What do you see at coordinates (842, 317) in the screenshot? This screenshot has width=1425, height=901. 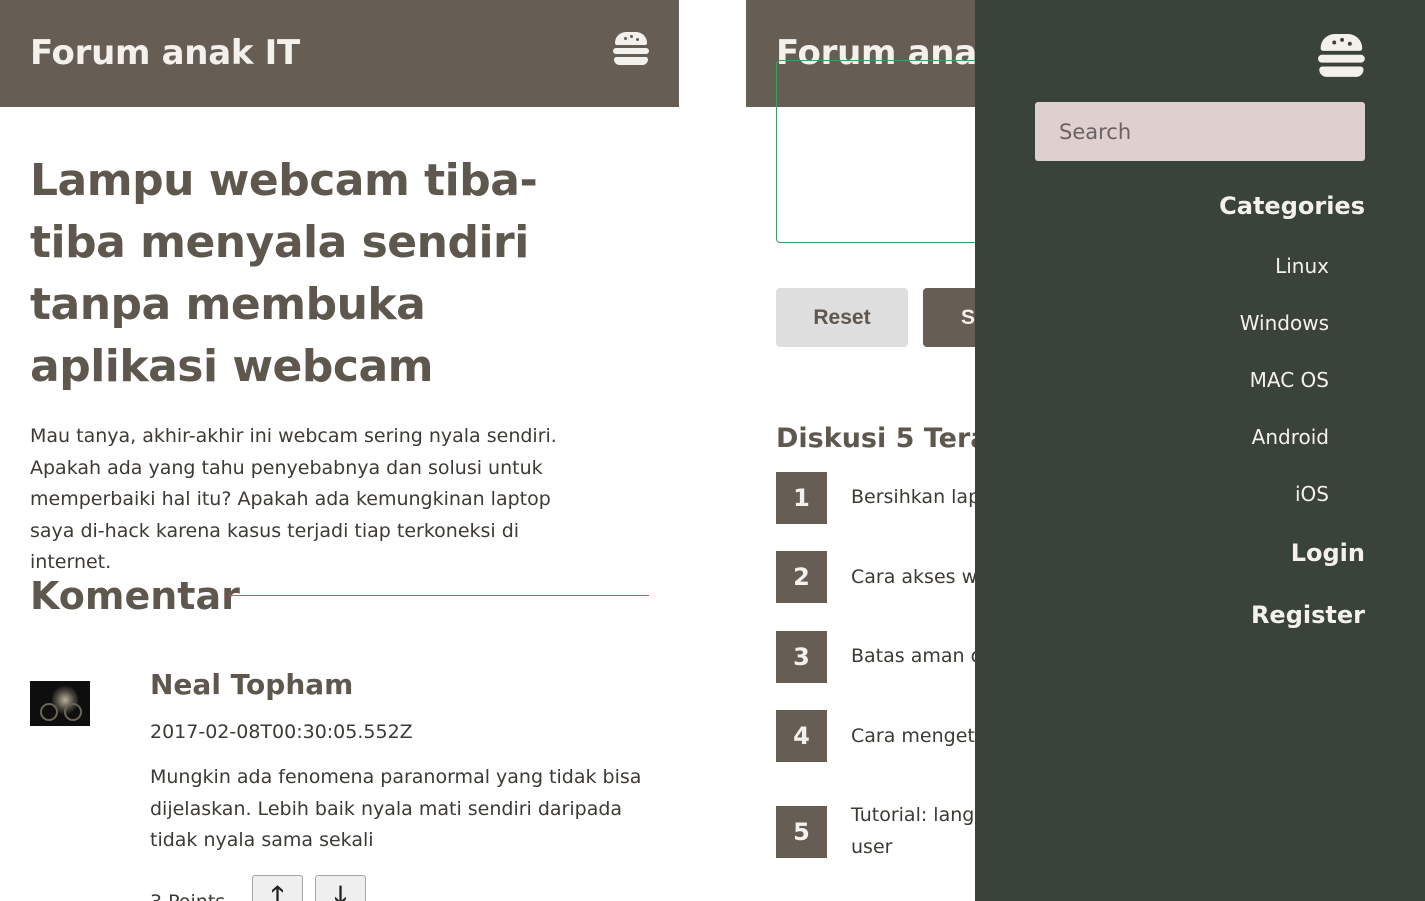 I see `reset-button: Reset` at bounding box center [842, 317].